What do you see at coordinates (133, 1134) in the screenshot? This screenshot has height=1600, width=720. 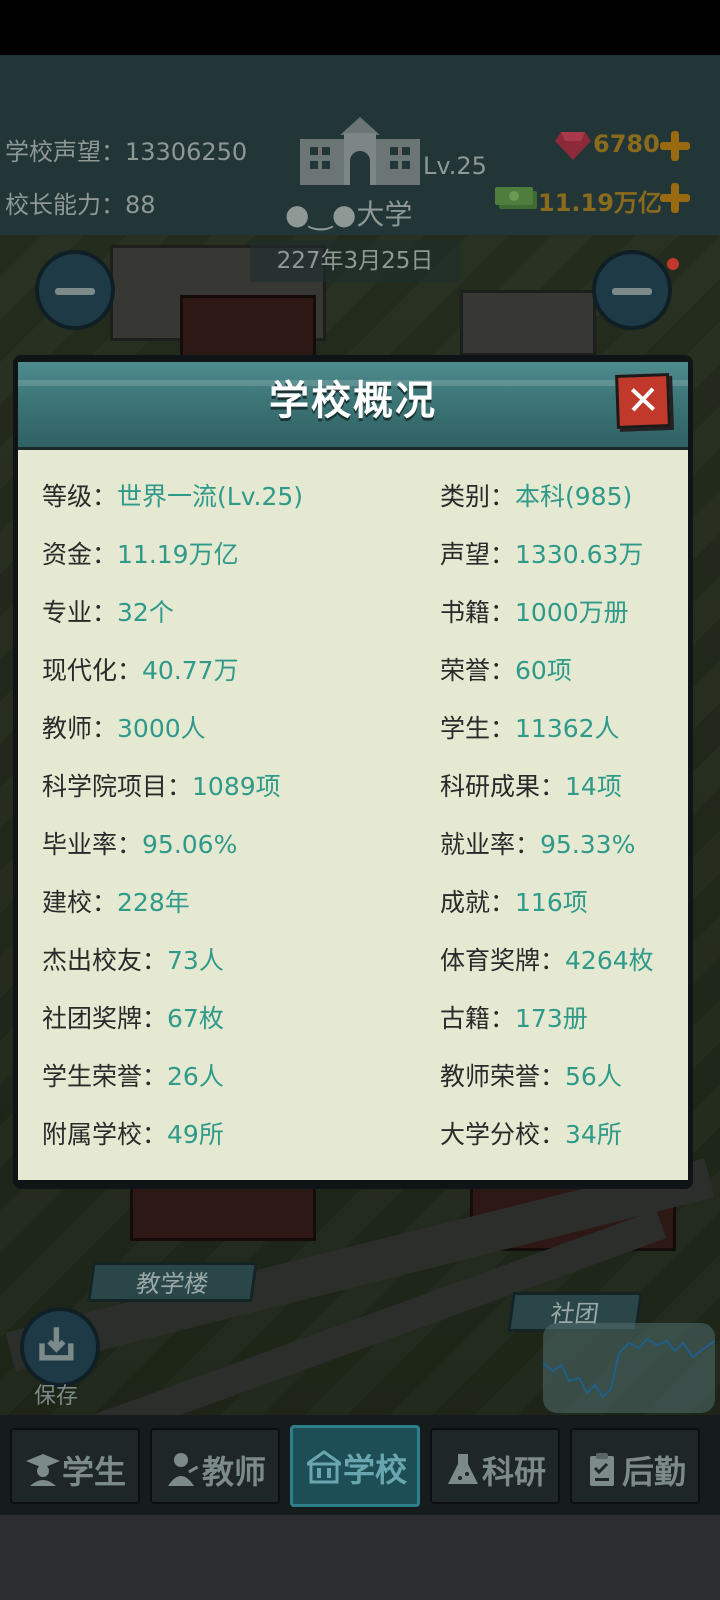 I see `stat-affiliated-schools: 附属学校：49所` at bounding box center [133, 1134].